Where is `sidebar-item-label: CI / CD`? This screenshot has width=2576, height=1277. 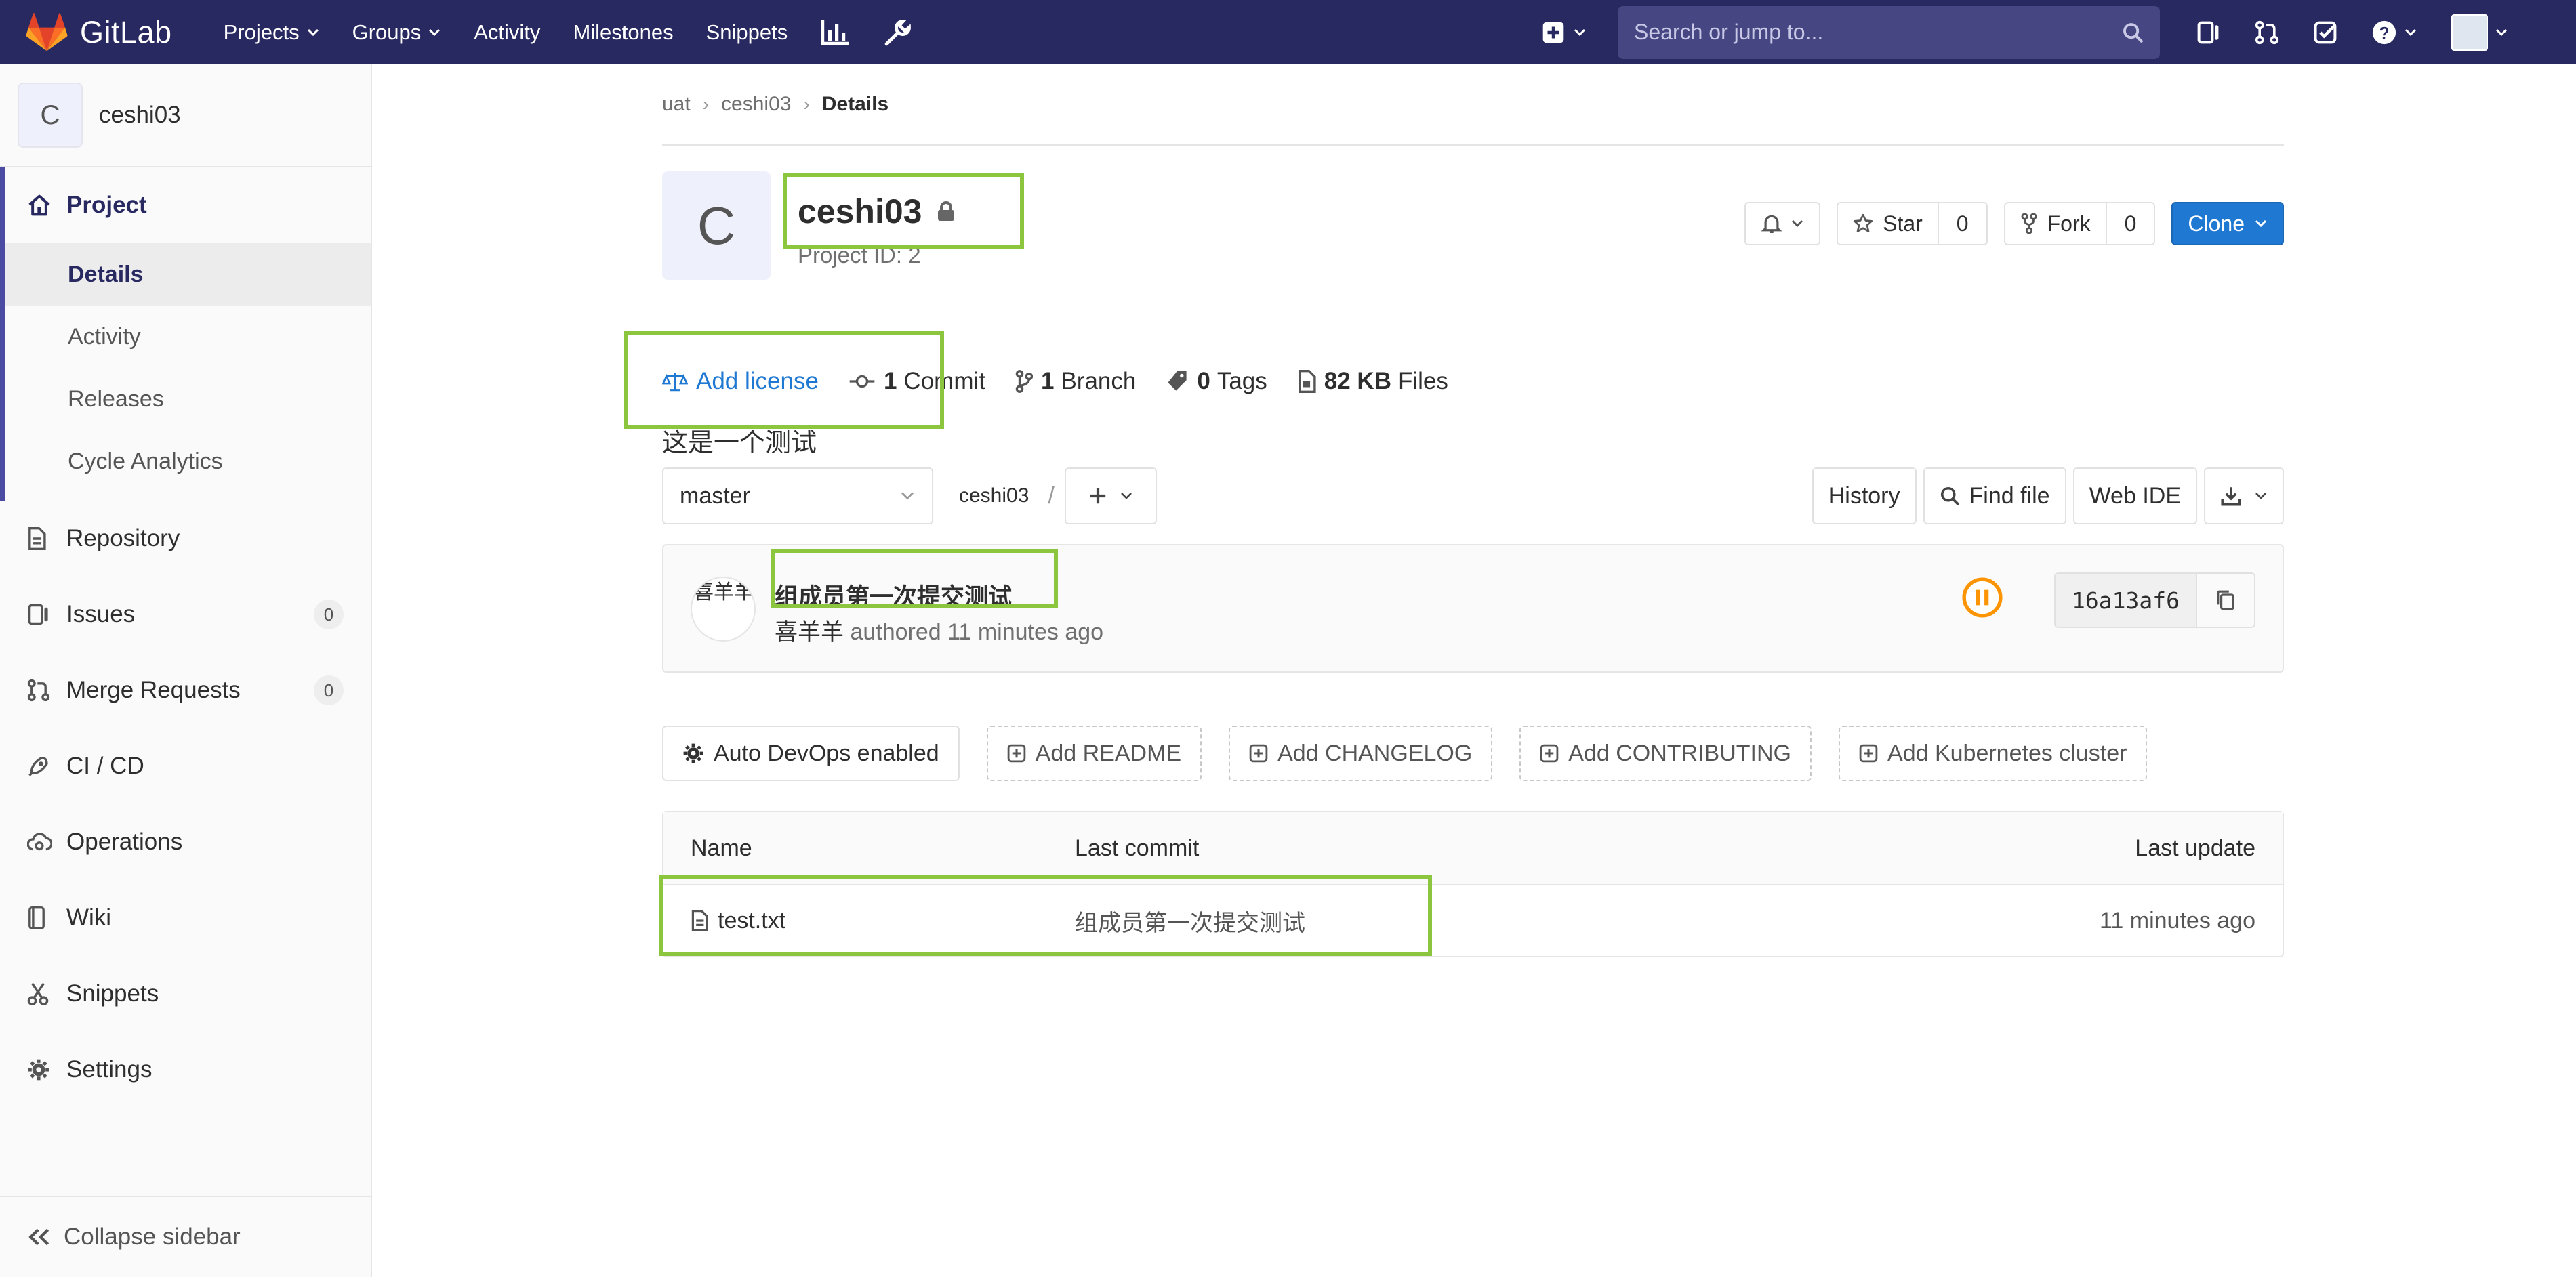 sidebar-item-label: CI / CD is located at coordinates (105, 766).